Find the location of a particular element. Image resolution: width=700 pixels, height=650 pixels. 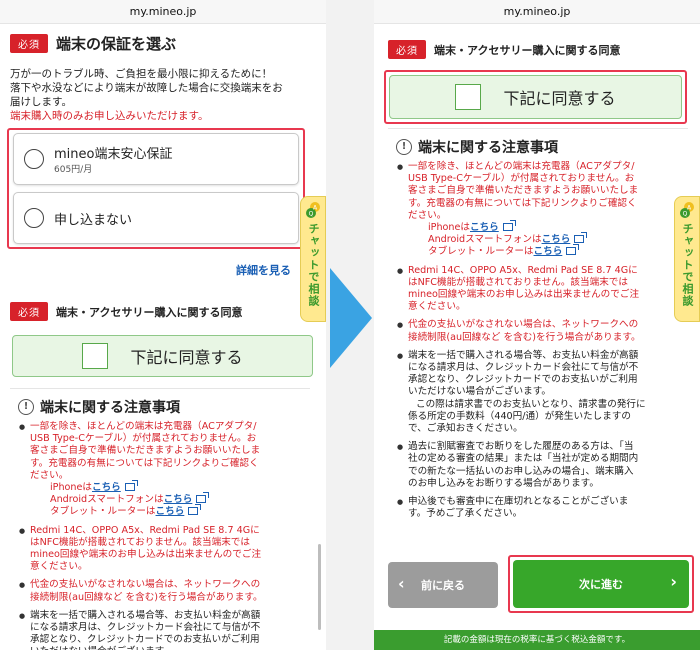

tax-footer: 記載の金額は現在の税率に基づく税込金額です。 is located at coordinates (537, 640).